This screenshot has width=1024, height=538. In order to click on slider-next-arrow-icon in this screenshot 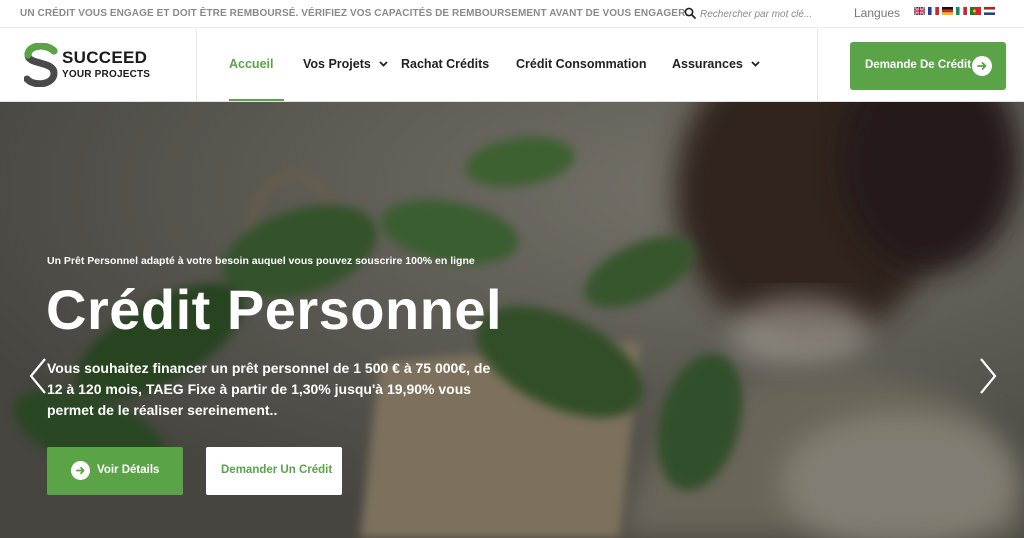, I will do `click(988, 376)`.